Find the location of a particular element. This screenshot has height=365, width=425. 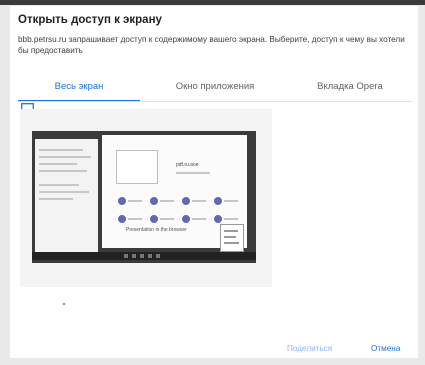

window-top-edge is located at coordinates (212, 2).